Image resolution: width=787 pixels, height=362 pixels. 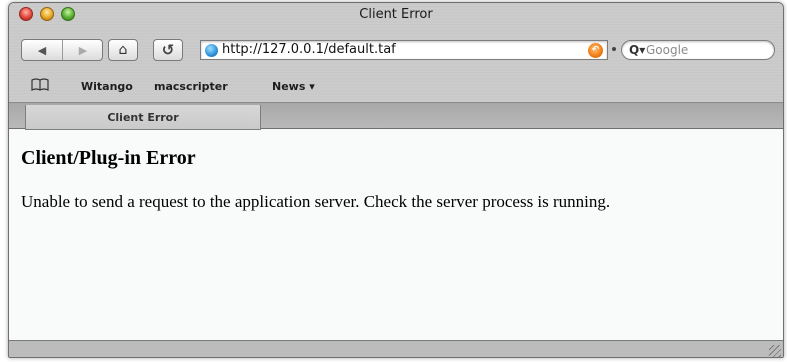 I want to click on tab-client-error: Client Error, so click(x=143, y=117).